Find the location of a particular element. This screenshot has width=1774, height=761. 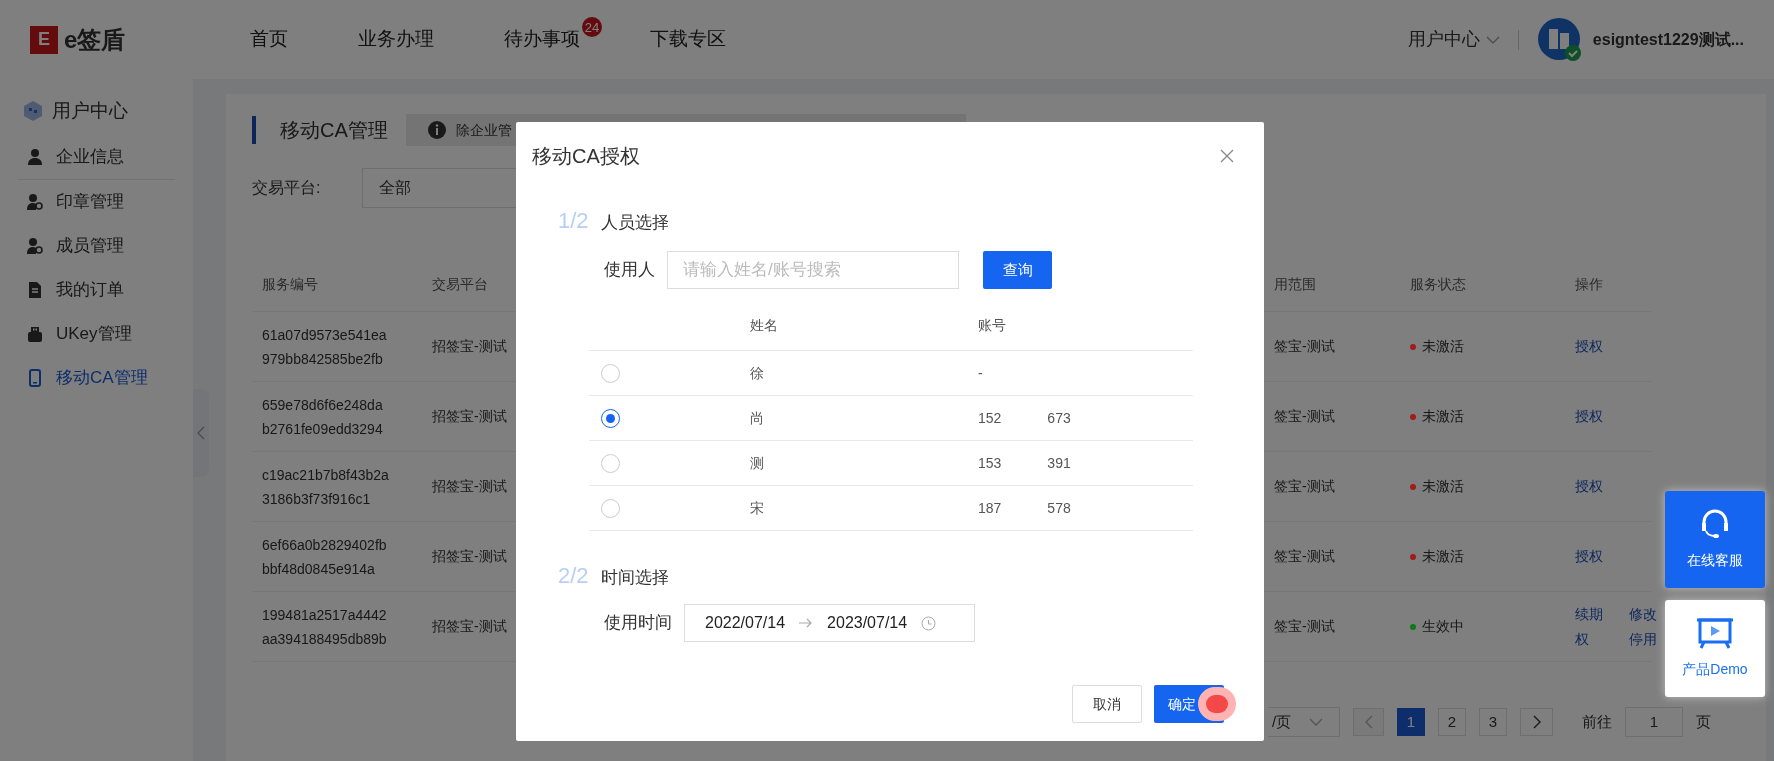

user-center-menu: 用户中心 is located at coordinates (1453, 39).